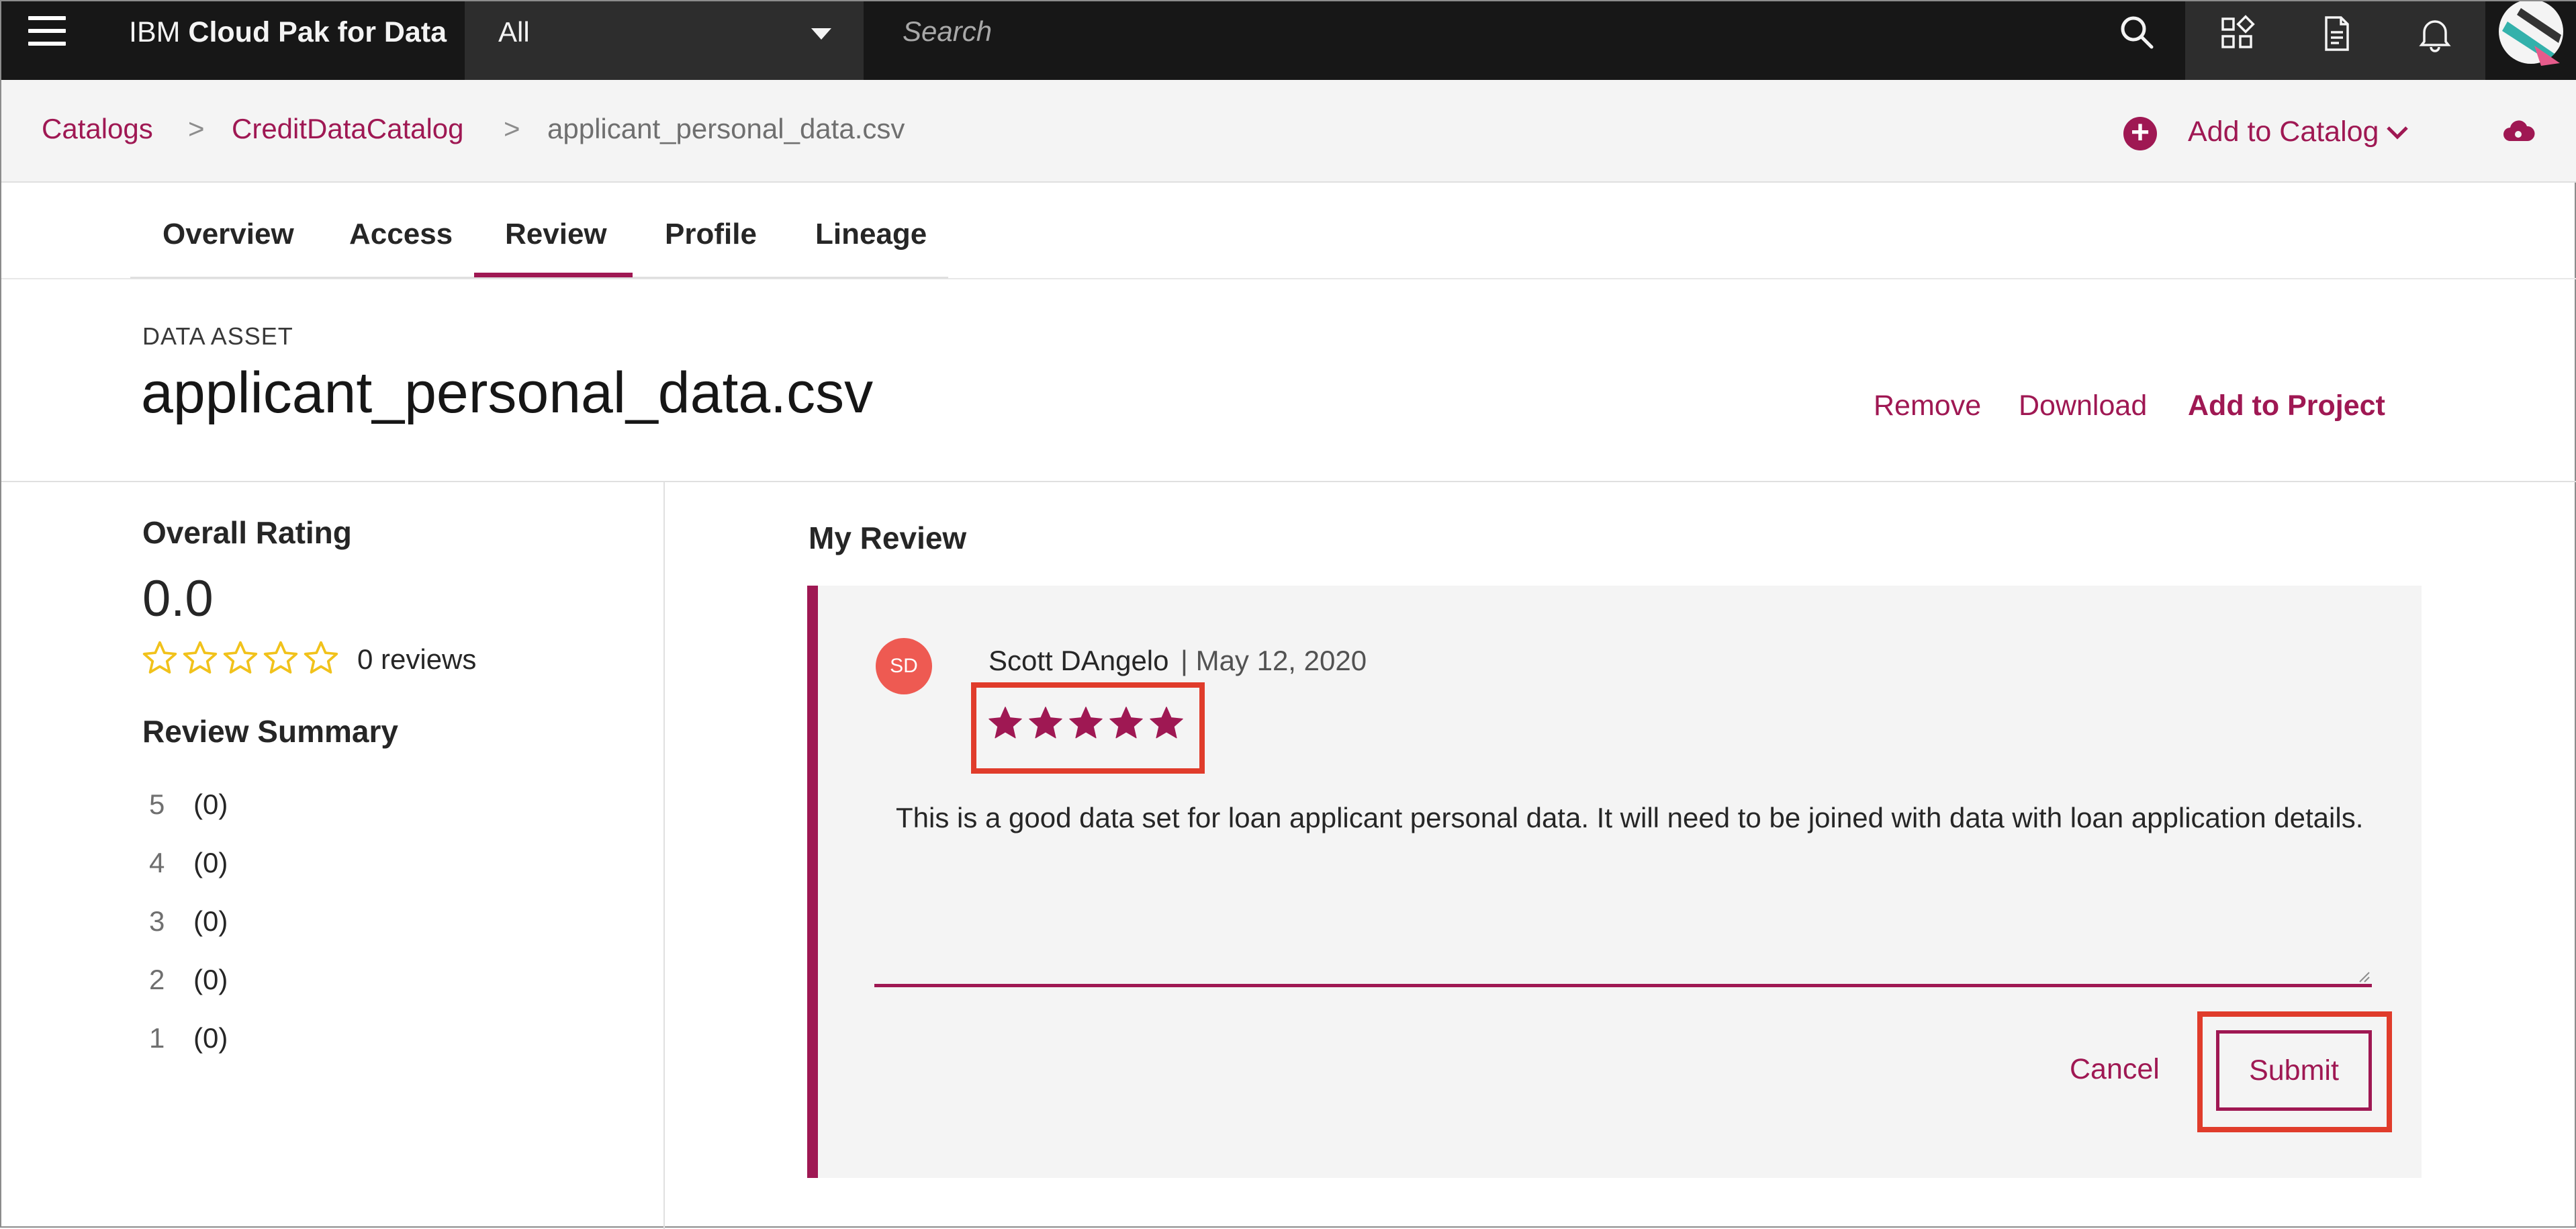 Image resolution: width=2576 pixels, height=1229 pixels. What do you see at coordinates (1623, 985) in the screenshot?
I see `textarea-underline` at bounding box center [1623, 985].